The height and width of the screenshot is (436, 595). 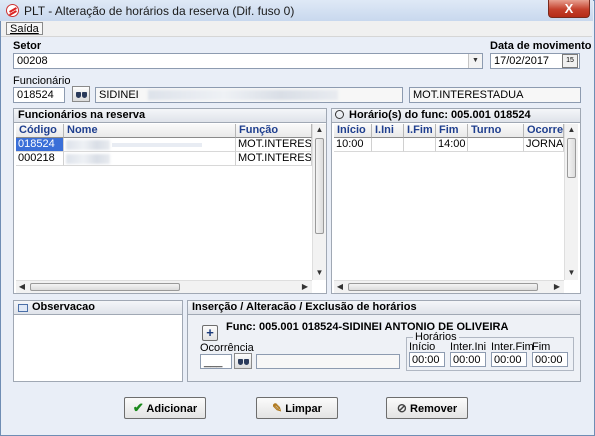 I want to click on col-header-i-ini: I.Ini, so click(x=388, y=131).